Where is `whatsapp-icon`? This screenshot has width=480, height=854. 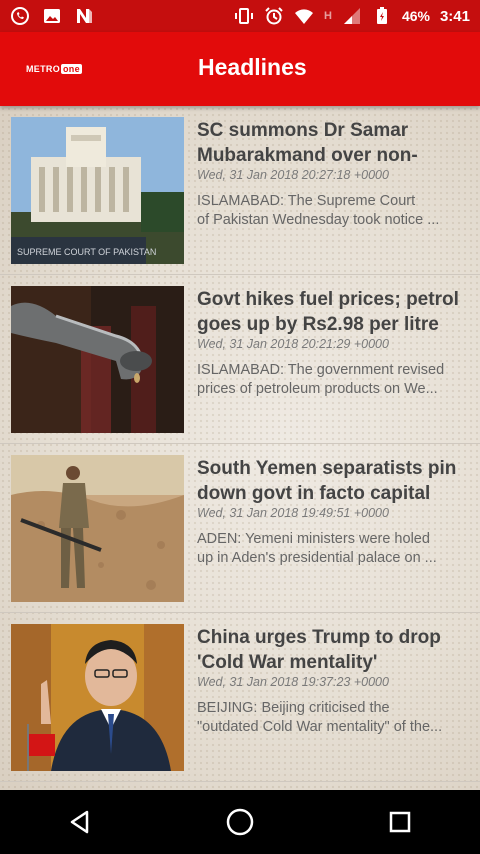 whatsapp-icon is located at coordinates (20, 16).